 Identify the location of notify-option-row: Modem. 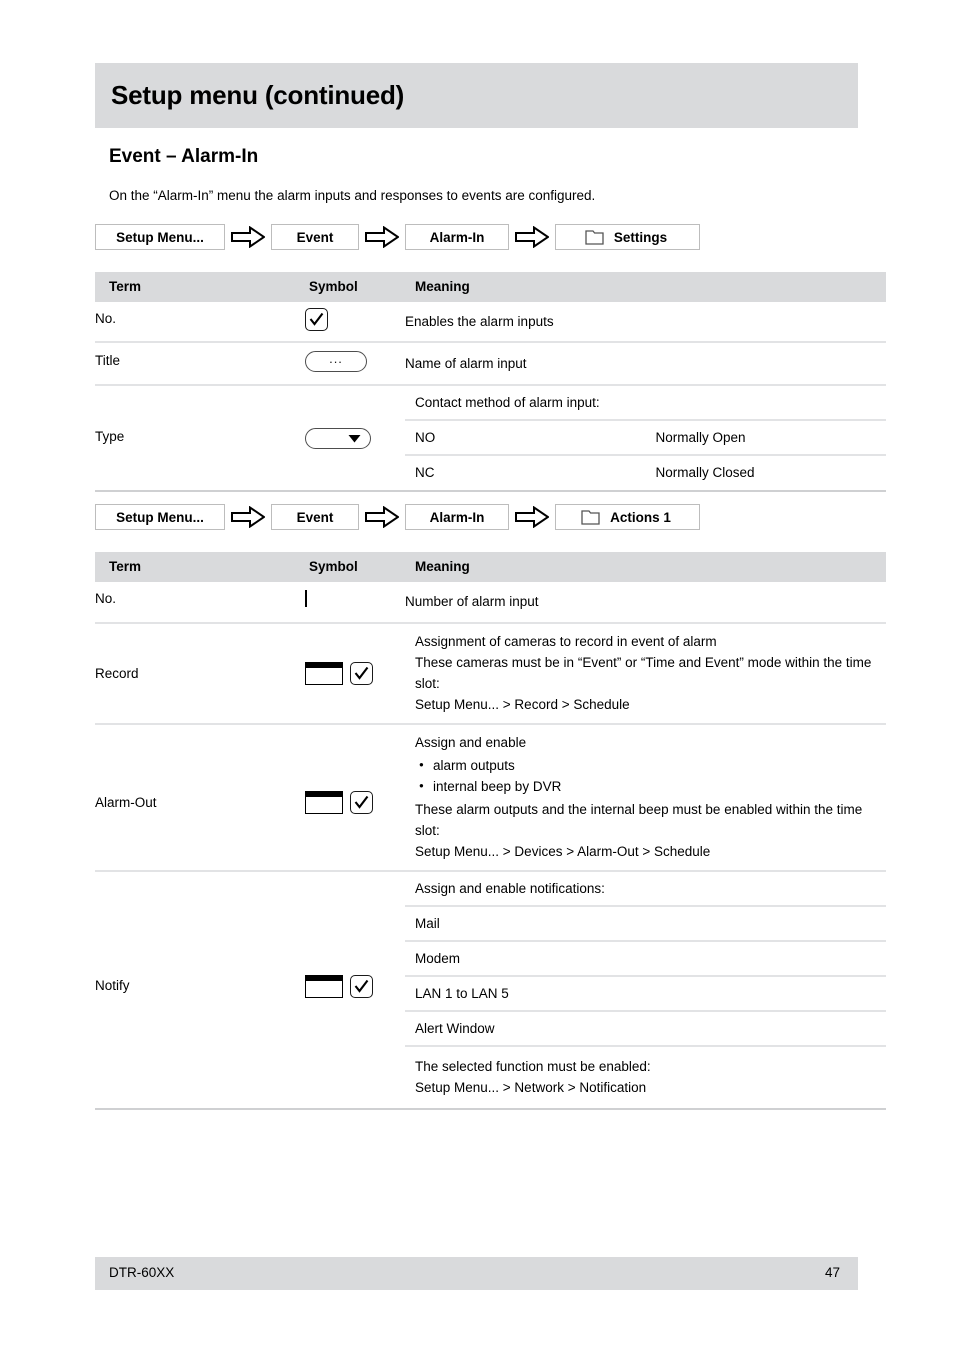
(645, 959).